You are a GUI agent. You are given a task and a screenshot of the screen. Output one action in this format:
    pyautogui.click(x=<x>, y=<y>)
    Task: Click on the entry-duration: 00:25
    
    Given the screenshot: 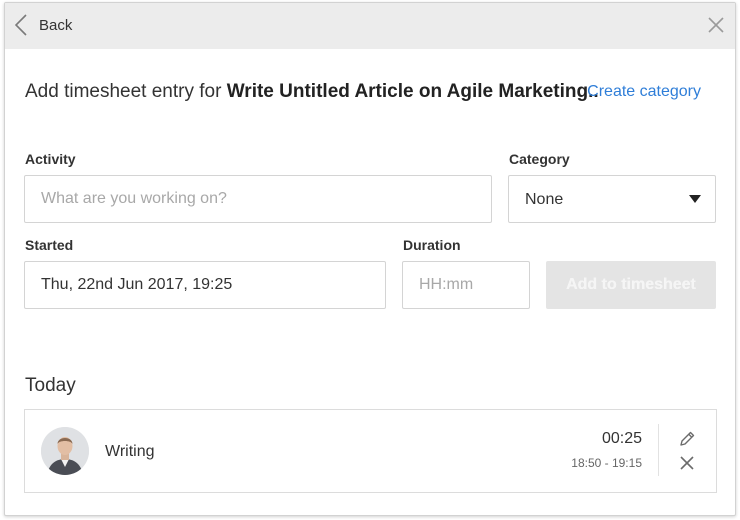 What is the action you would take?
    pyautogui.click(x=621, y=438)
    